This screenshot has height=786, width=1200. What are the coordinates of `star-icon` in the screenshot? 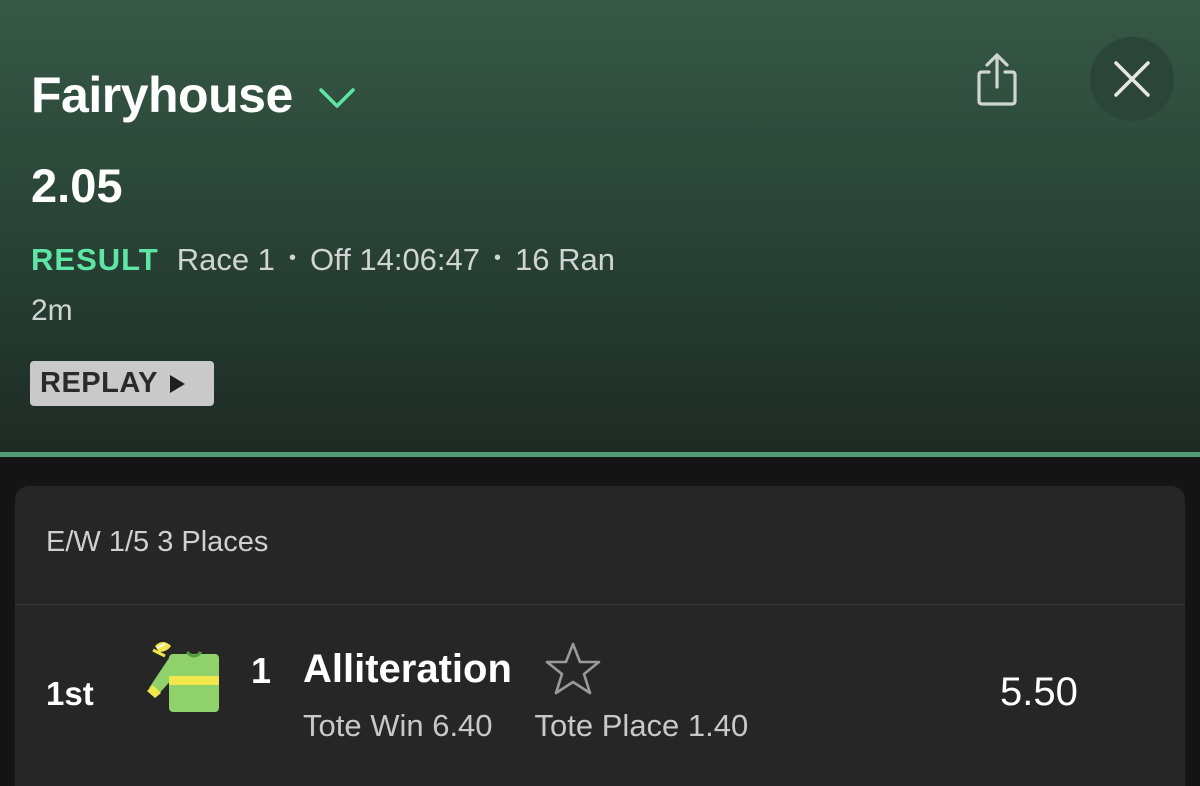 It's located at (573, 669).